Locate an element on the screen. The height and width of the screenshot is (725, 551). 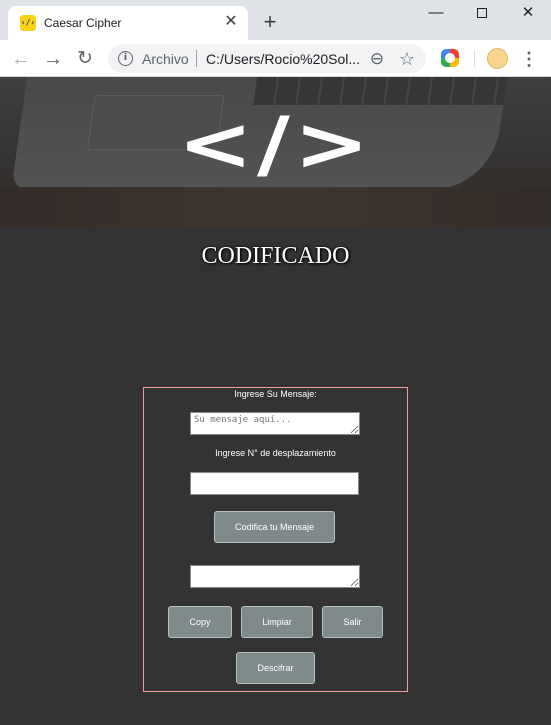
favicon-icon: ‹/› is located at coordinates (28, 23).